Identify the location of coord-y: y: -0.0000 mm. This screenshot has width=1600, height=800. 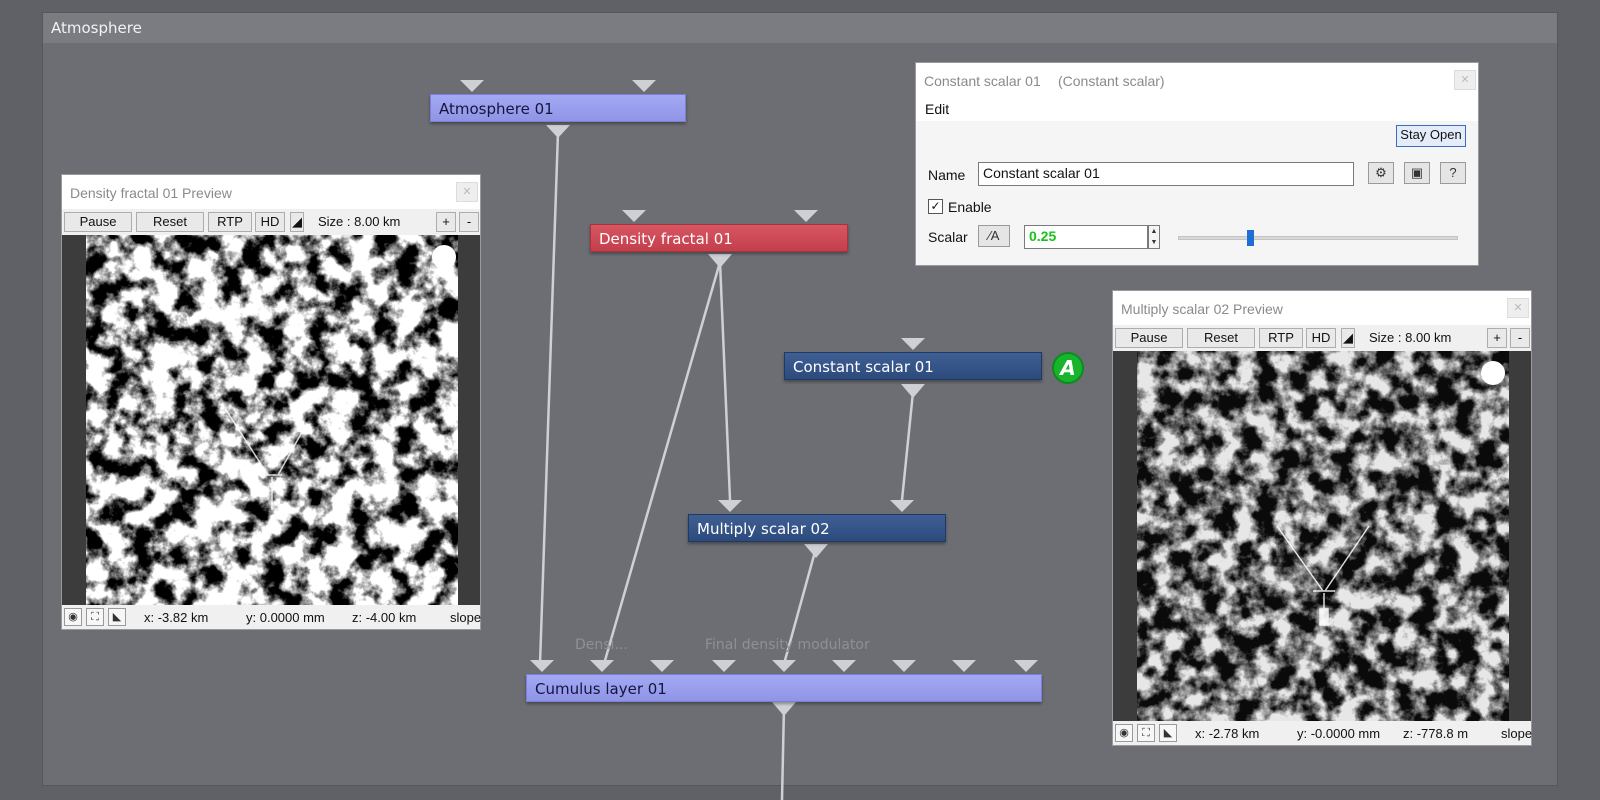
(1339, 733).